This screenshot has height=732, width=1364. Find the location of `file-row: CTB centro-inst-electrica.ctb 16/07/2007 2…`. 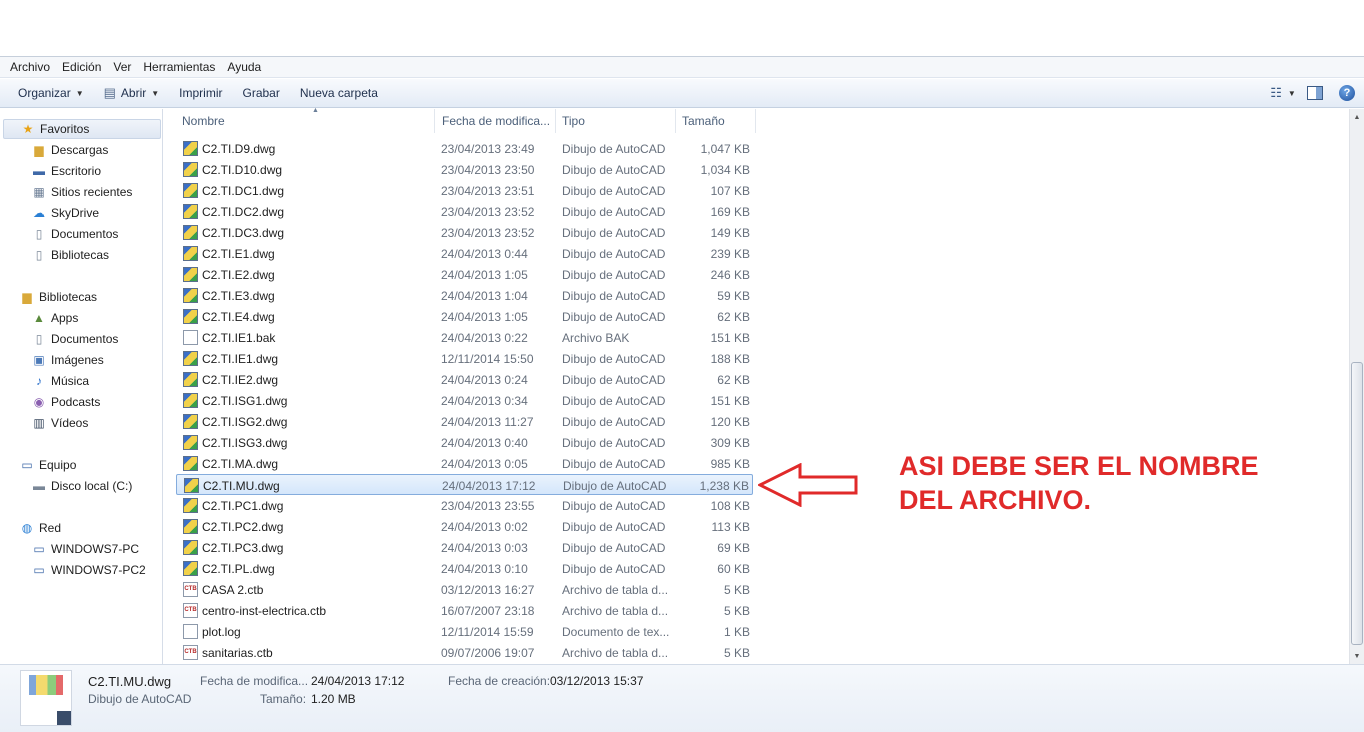

file-row: CTB centro-inst-electrica.ctb 16/07/2007 2… is located at coordinates (464, 610).